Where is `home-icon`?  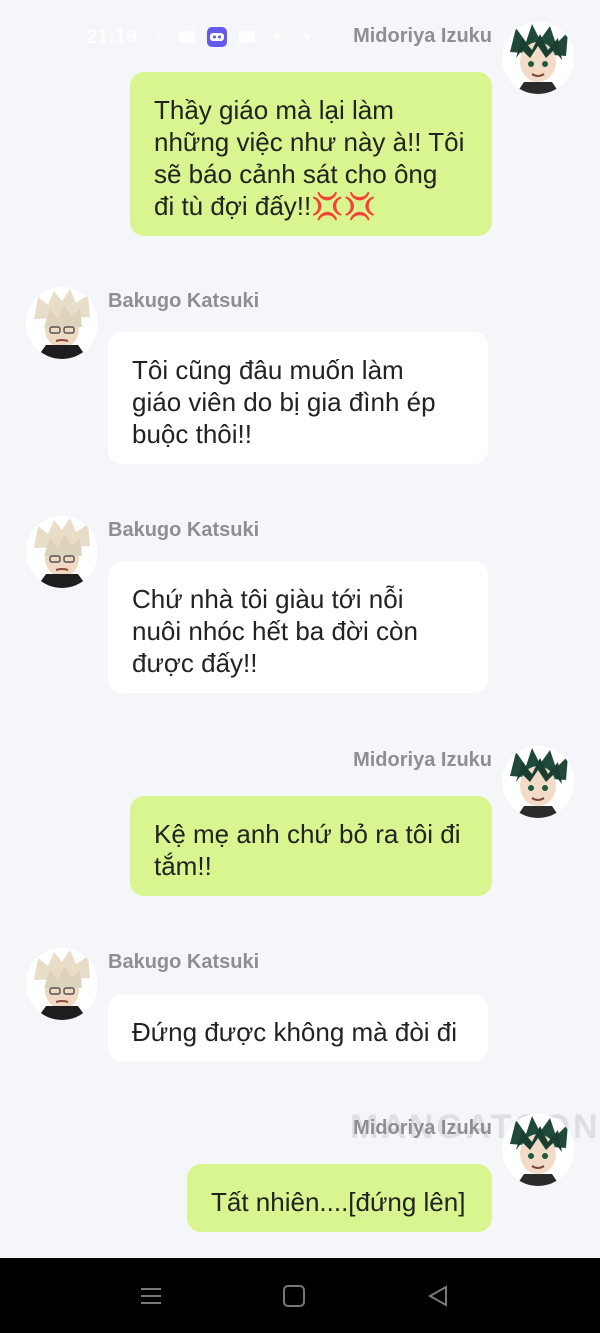 home-icon is located at coordinates (294, 1296).